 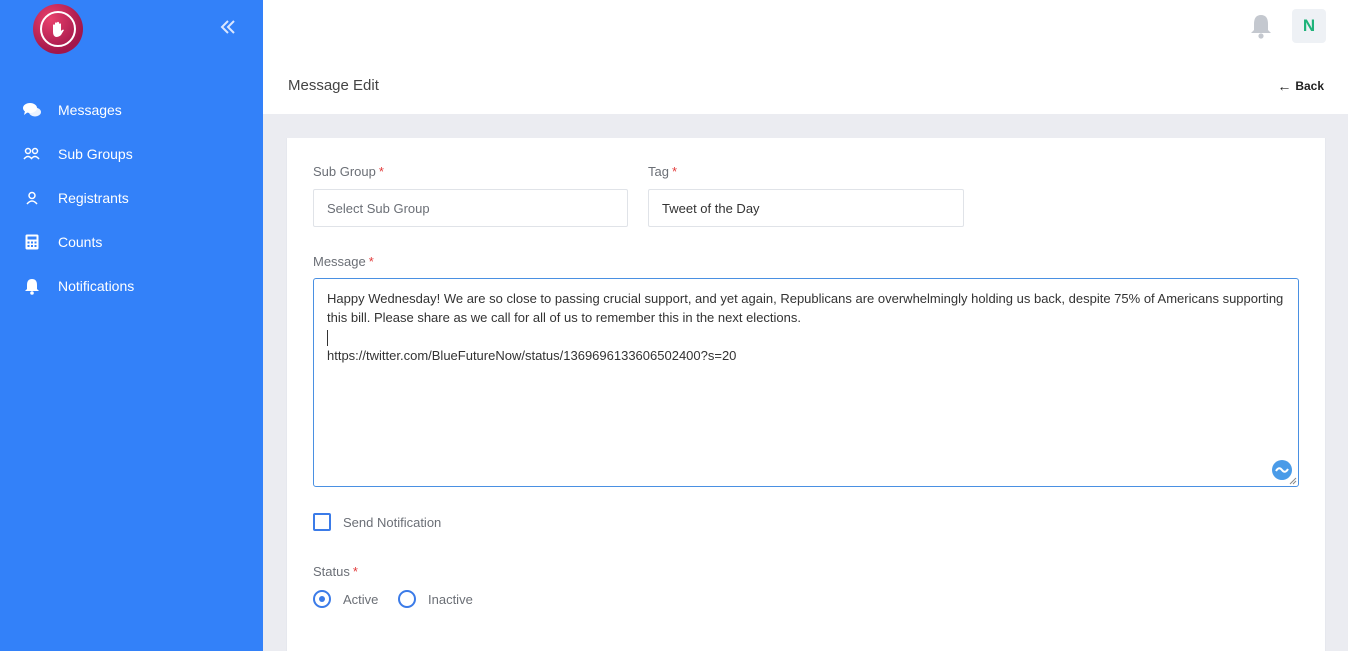 I want to click on back-button: ← Back, so click(x=1300, y=86).